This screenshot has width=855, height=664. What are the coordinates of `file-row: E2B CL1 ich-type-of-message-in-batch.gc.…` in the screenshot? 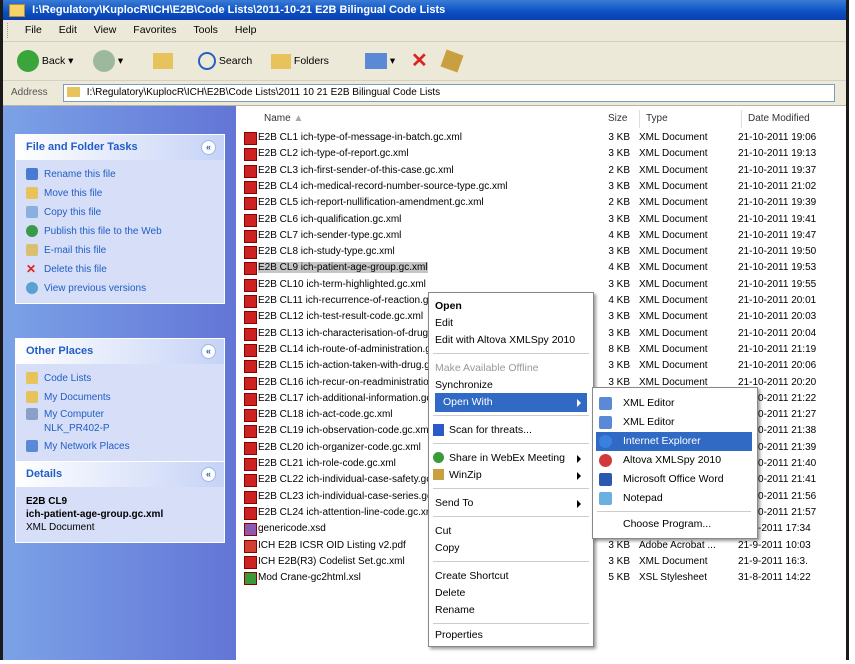 It's located at (541, 138).